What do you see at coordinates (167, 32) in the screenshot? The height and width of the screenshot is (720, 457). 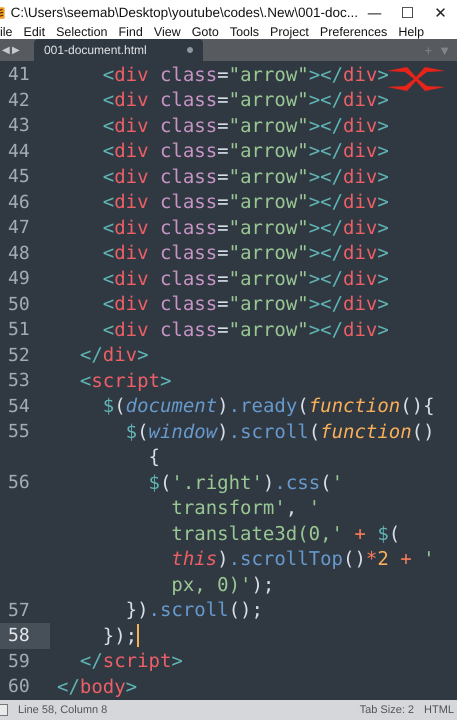 I see `menu-item: View` at bounding box center [167, 32].